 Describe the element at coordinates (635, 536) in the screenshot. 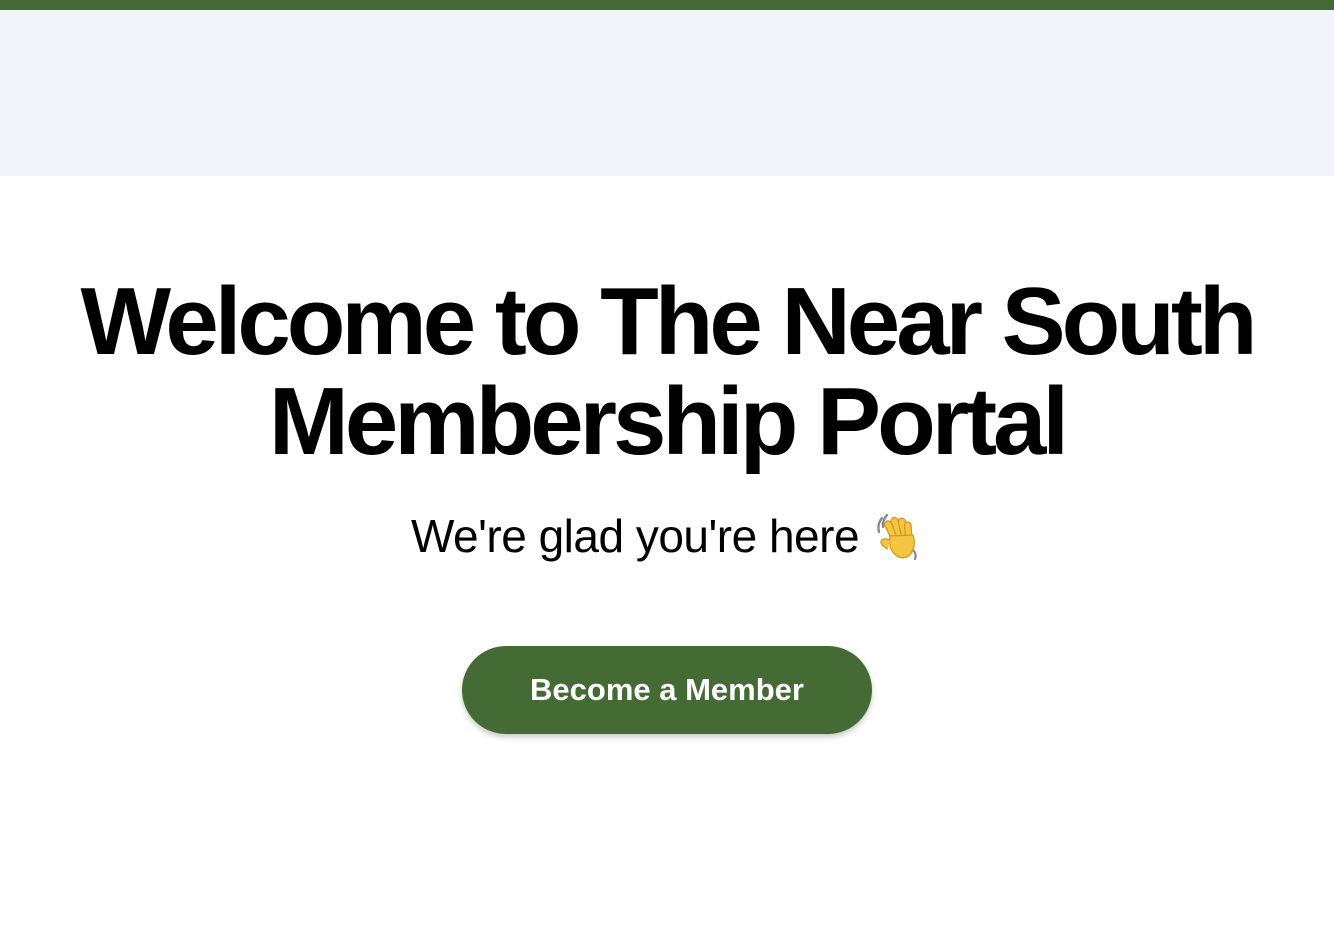

I see `subtitle-text: We're glad you're here` at that location.